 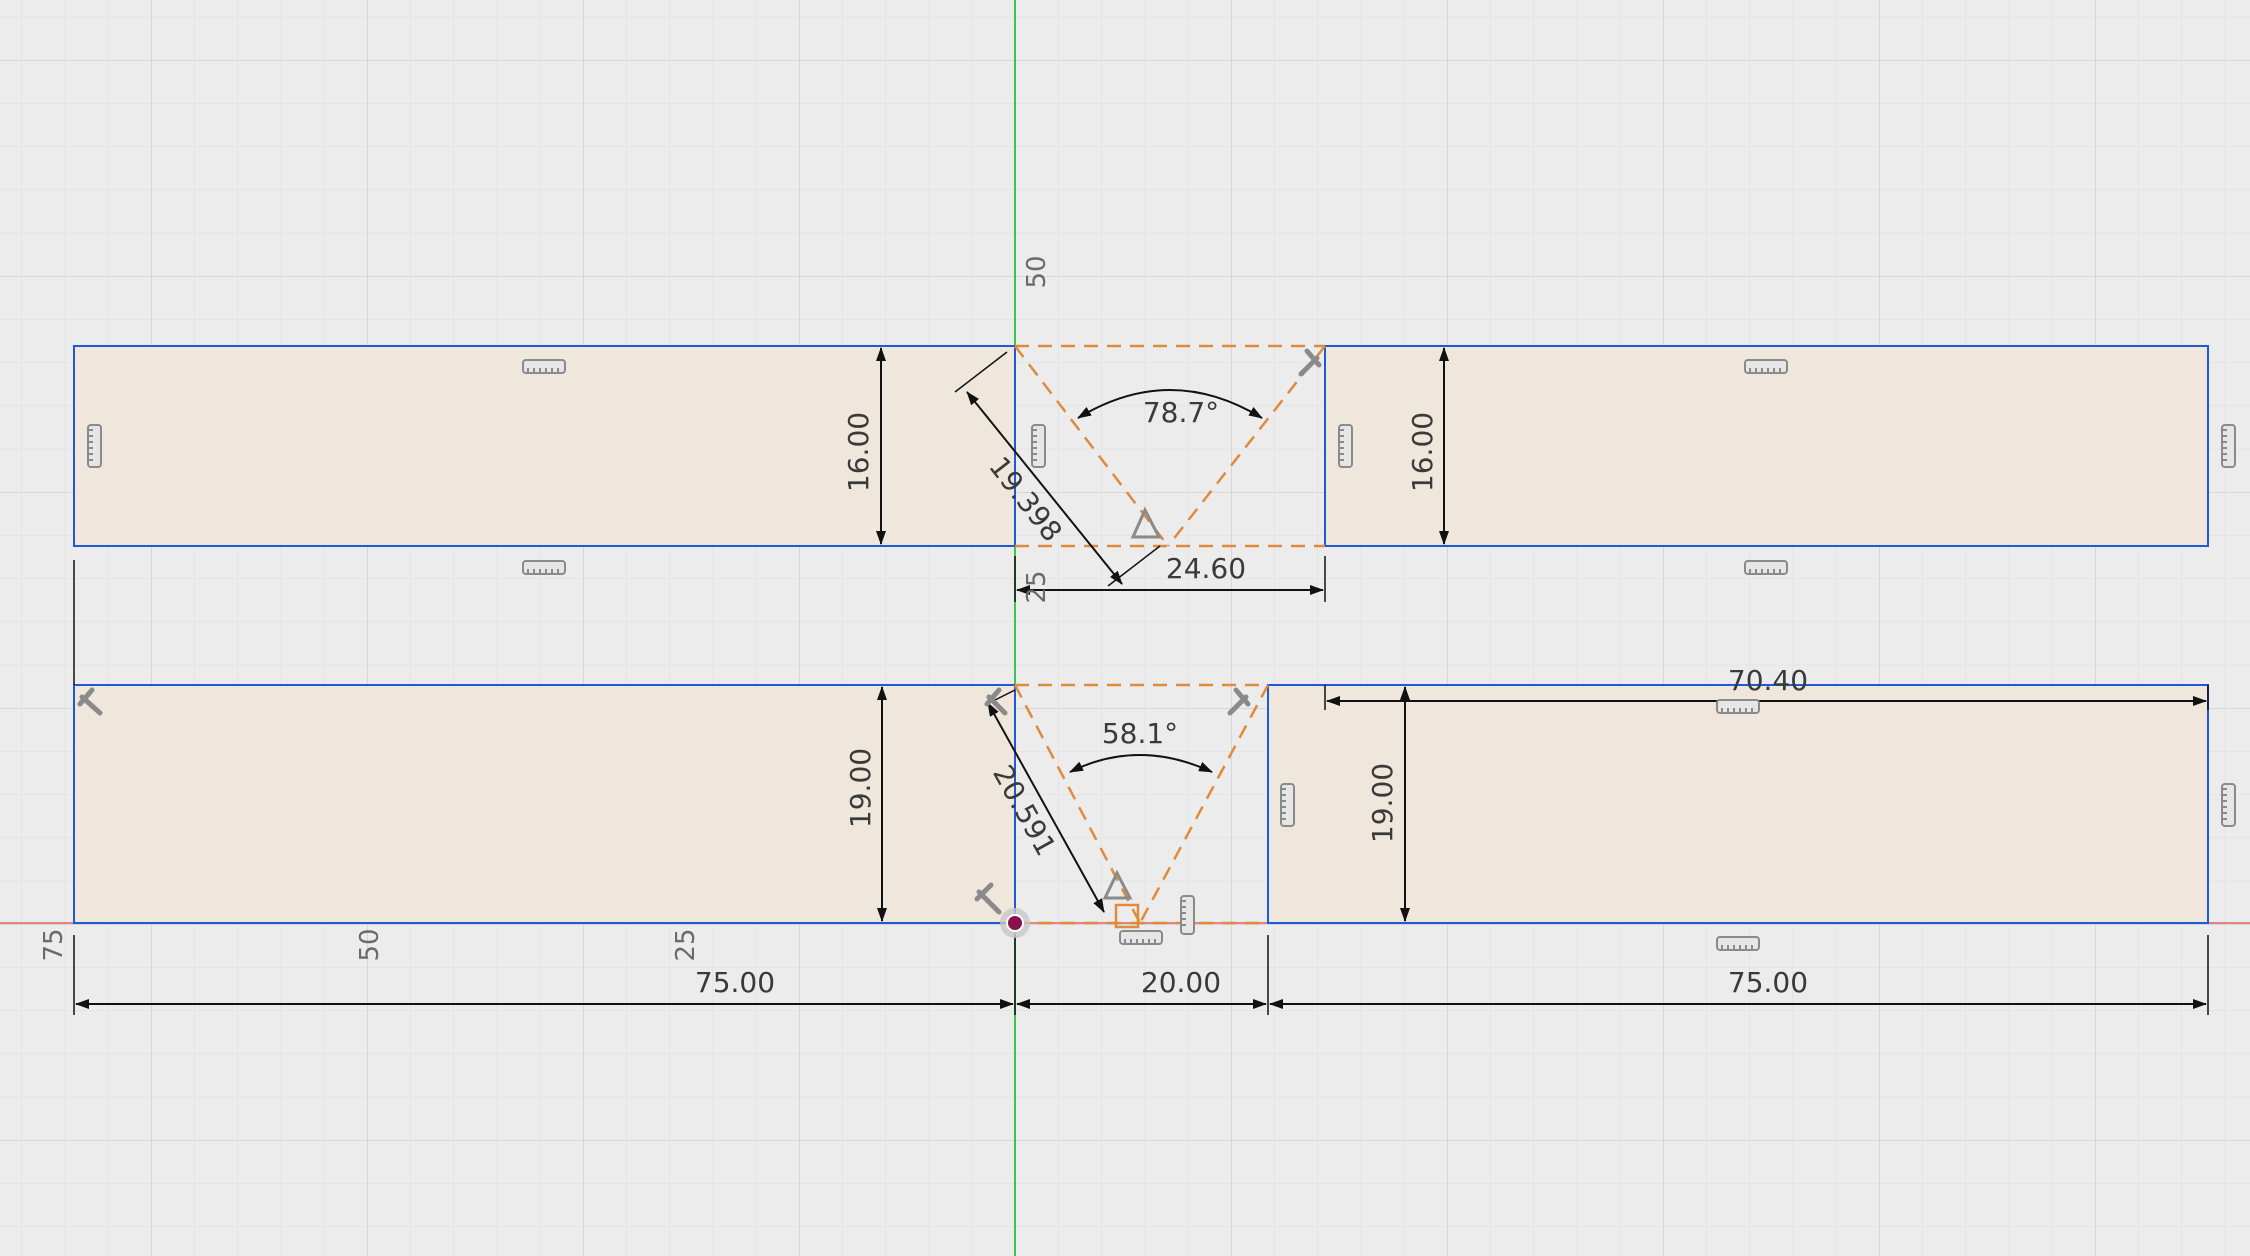 What do you see at coordinates (735, 982) in the screenshot?
I see `dim-75-left: 75.00` at bounding box center [735, 982].